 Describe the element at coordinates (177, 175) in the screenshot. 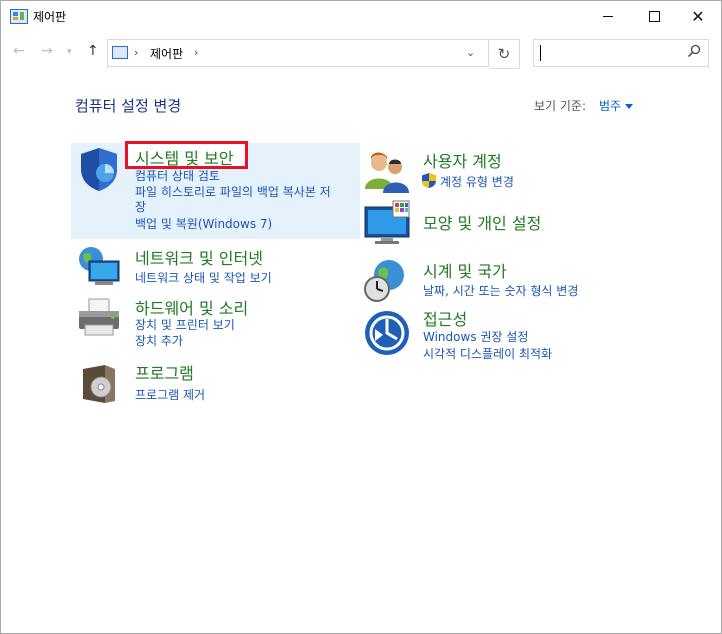

I see `review-computer-status-link: 컴퓨터 상태 검토` at that location.